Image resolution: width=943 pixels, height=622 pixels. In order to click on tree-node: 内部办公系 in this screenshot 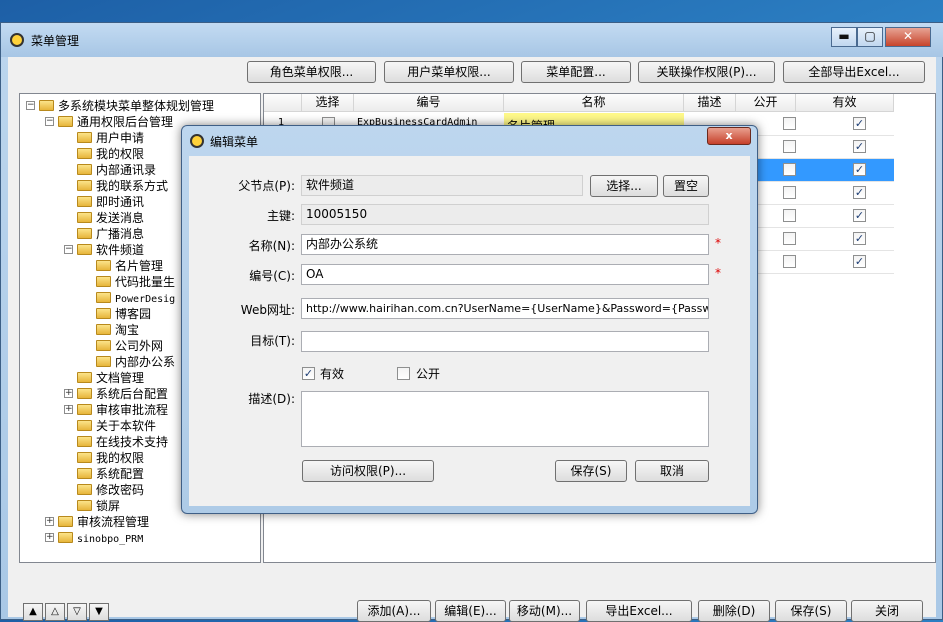, I will do `click(135, 362)`.